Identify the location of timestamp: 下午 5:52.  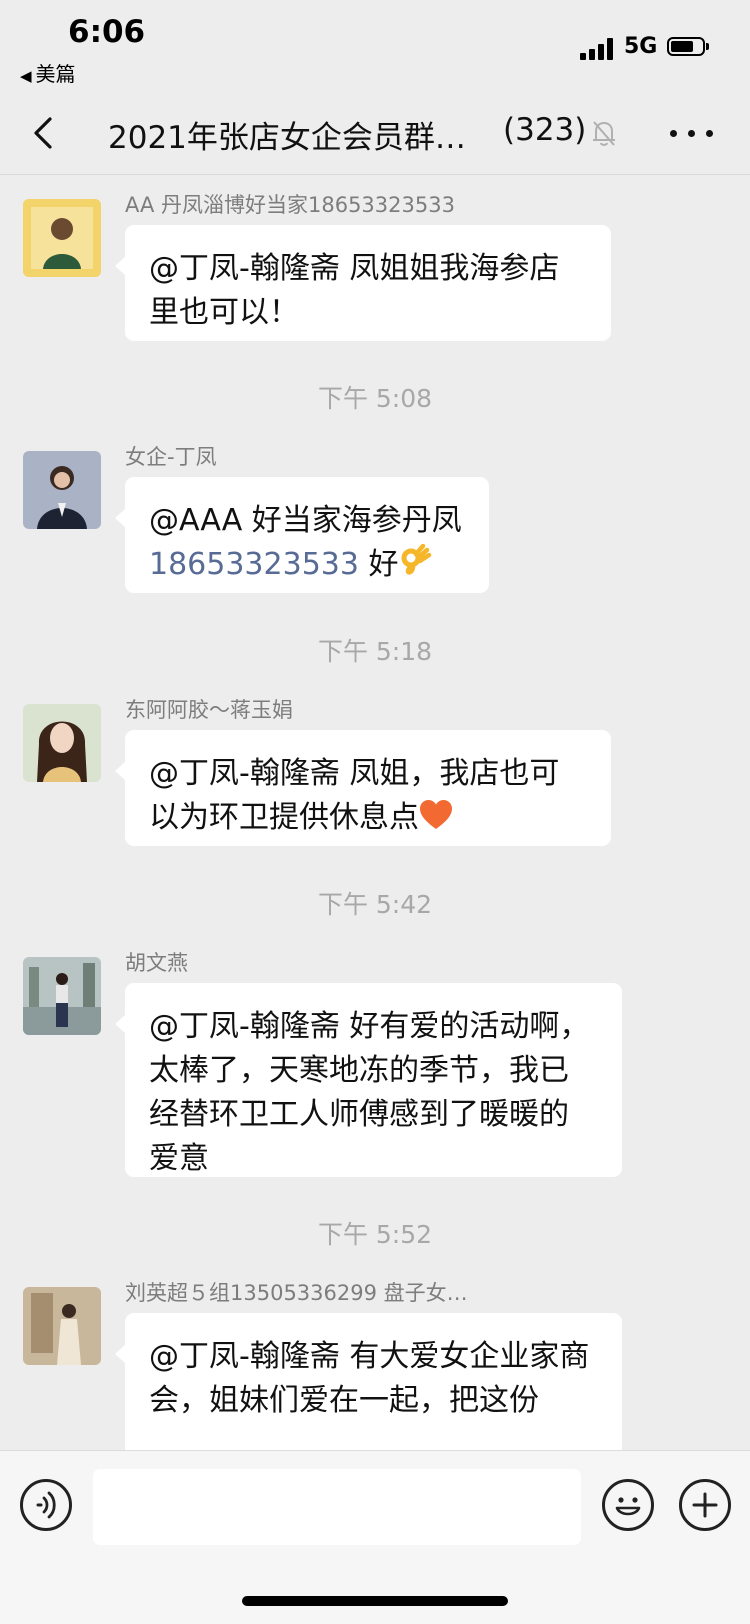
(375, 1234).